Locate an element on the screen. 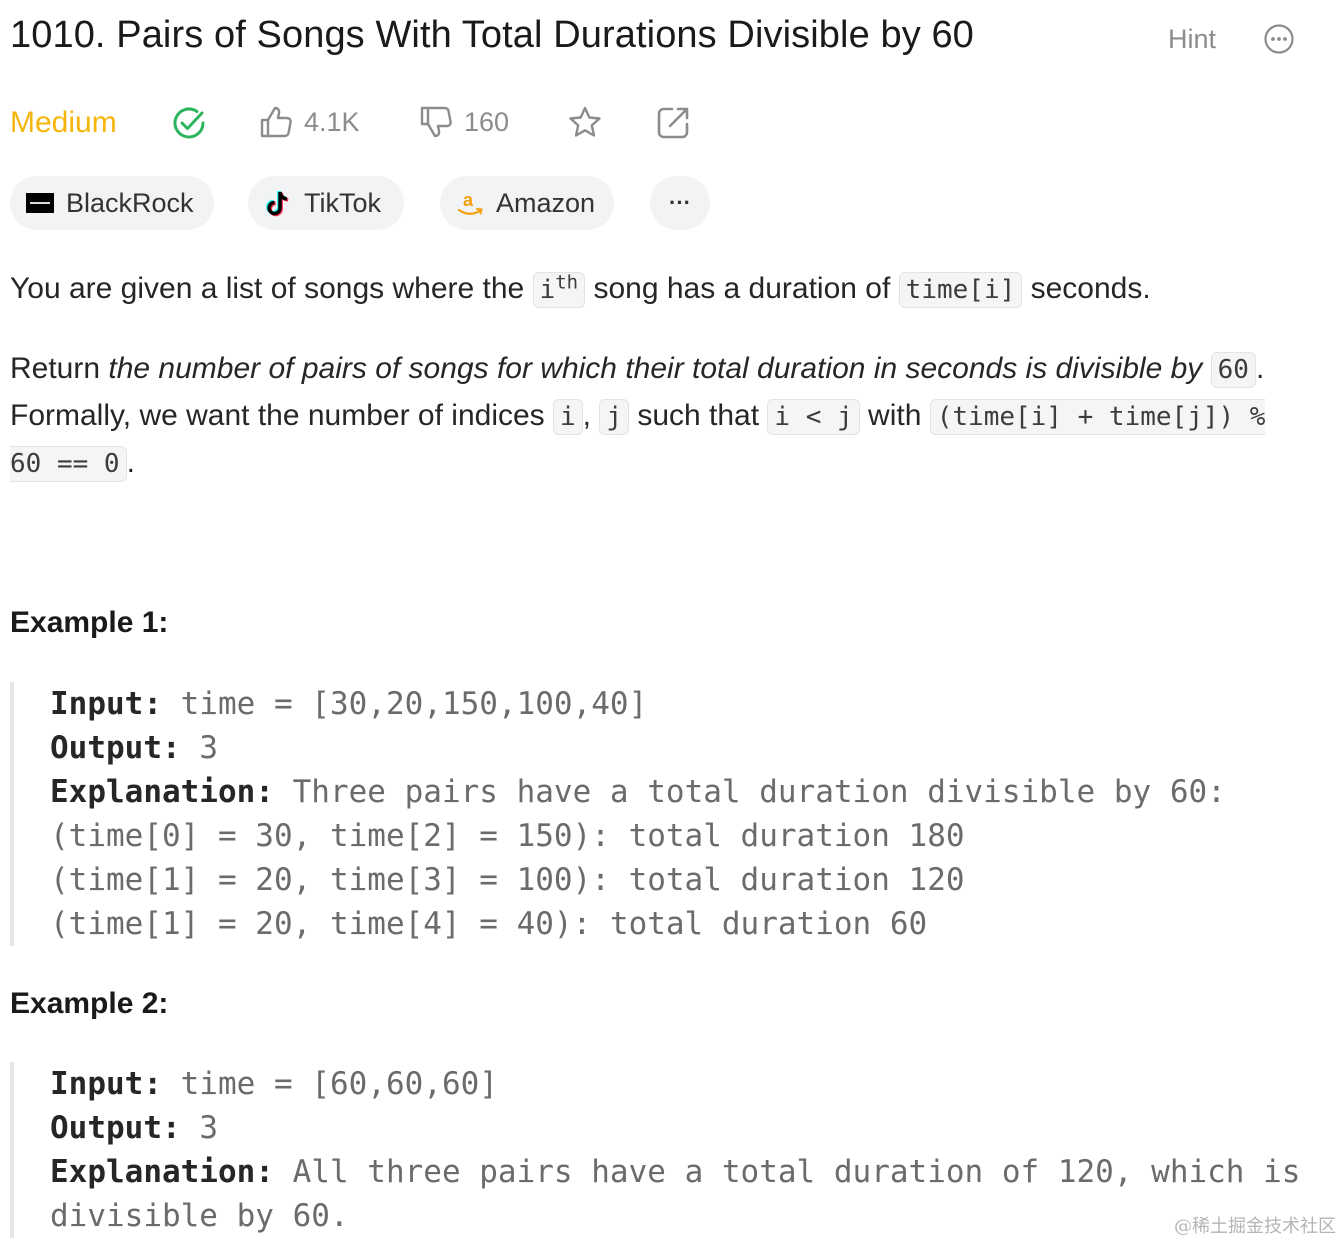  text-fragment: seconds. is located at coordinates (1086, 288).